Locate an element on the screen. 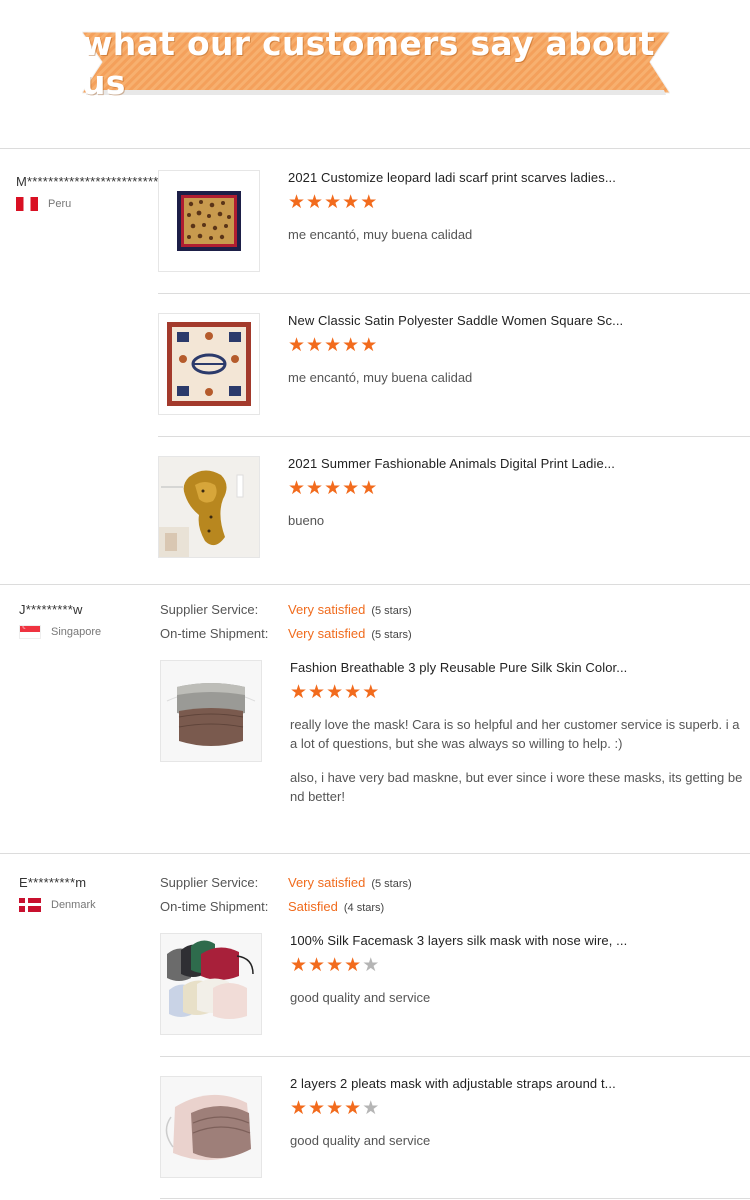 The height and width of the screenshot is (1200, 750). reviews-banner: what our customers say about us is located at coordinates (376, 62).